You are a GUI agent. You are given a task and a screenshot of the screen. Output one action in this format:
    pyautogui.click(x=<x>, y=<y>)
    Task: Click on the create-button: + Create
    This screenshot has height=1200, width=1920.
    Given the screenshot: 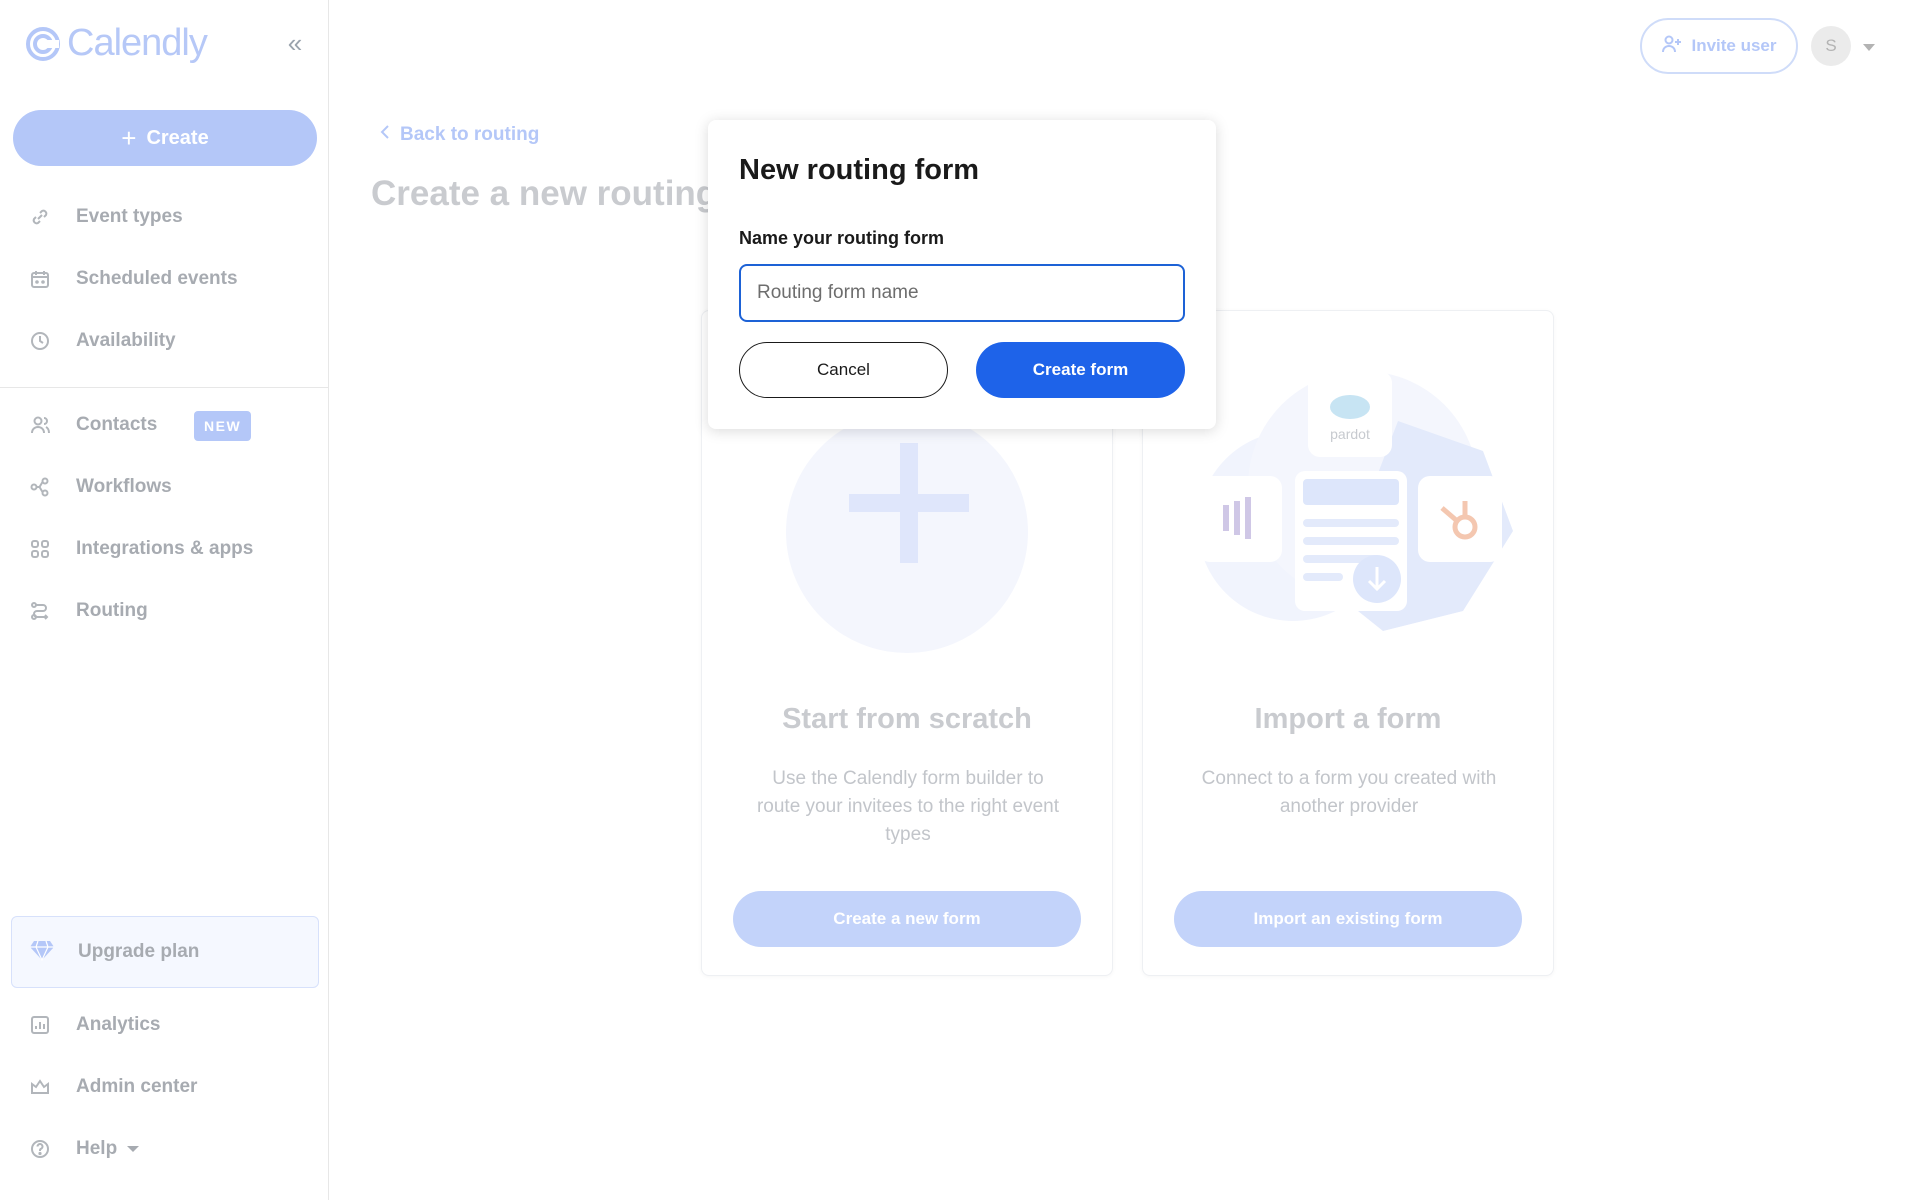 What is the action you would take?
    pyautogui.click(x=165, y=138)
    